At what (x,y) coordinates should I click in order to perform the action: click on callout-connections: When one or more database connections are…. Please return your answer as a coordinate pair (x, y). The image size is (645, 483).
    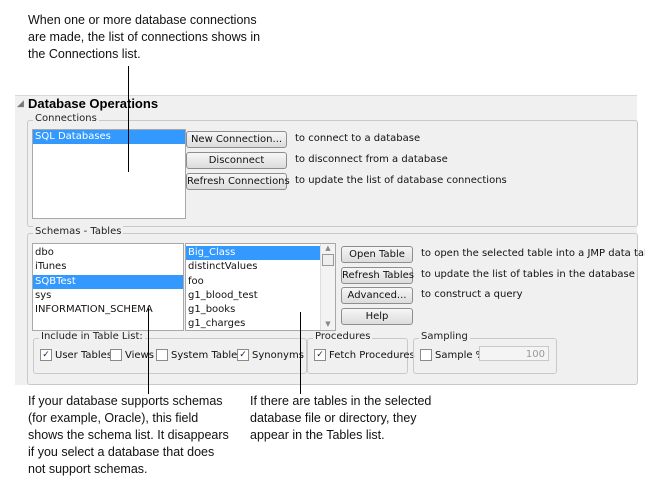
    Looking at the image, I should click on (144, 37).